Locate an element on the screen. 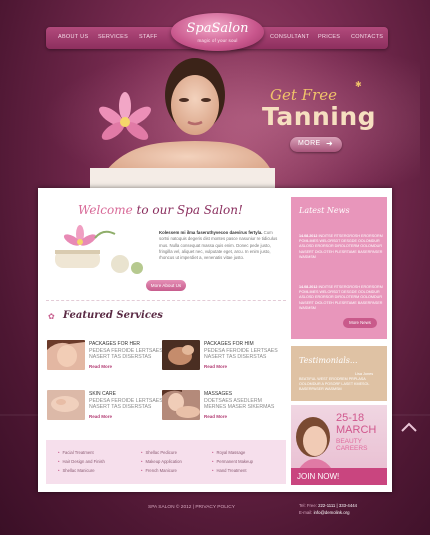  nav-services: Services is located at coordinates (113, 37).